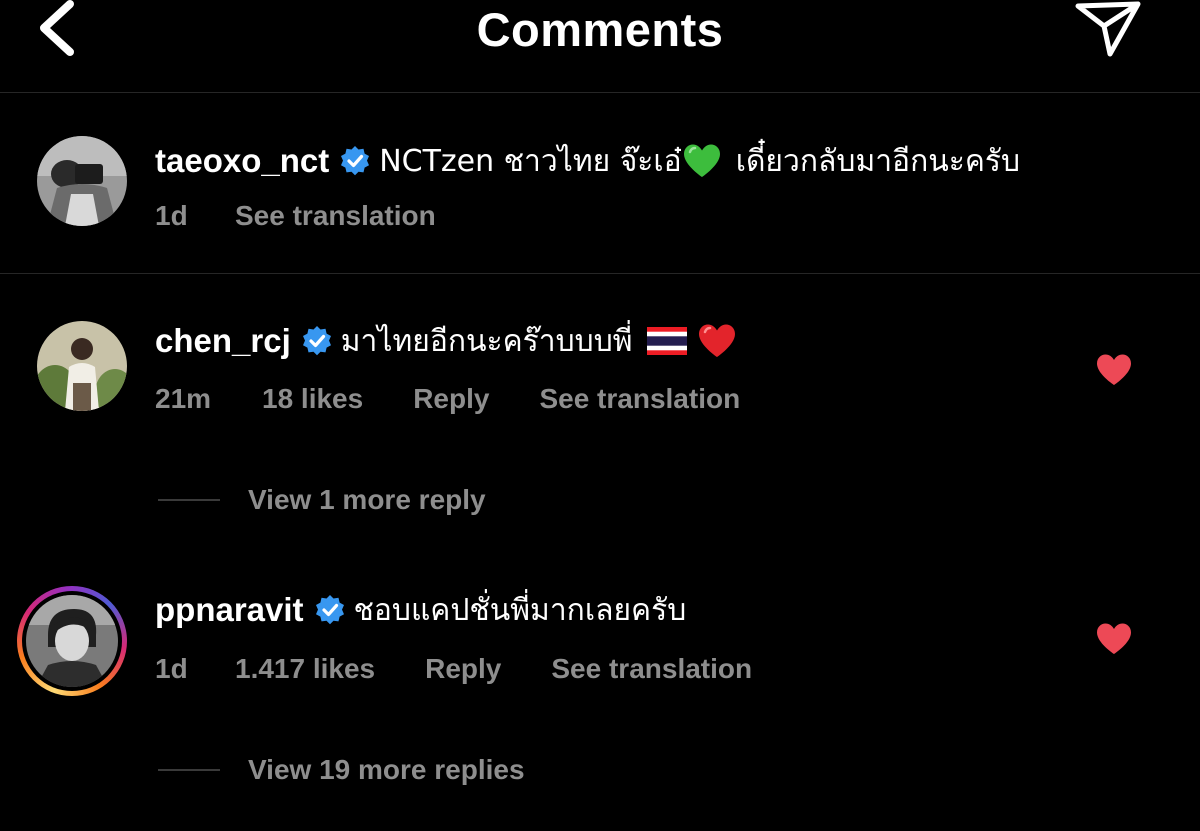 This screenshot has width=1200, height=831. Describe the element at coordinates (666, 341) in the screenshot. I see `thailand-flag-icon` at that location.